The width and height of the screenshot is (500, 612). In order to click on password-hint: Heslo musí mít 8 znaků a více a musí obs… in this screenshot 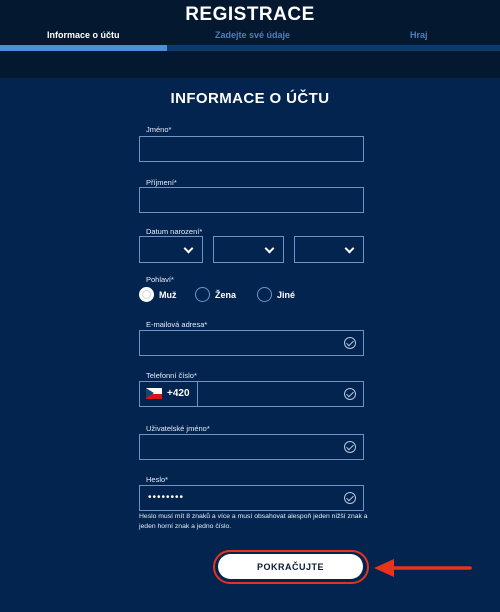, I will do `click(253, 521)`.